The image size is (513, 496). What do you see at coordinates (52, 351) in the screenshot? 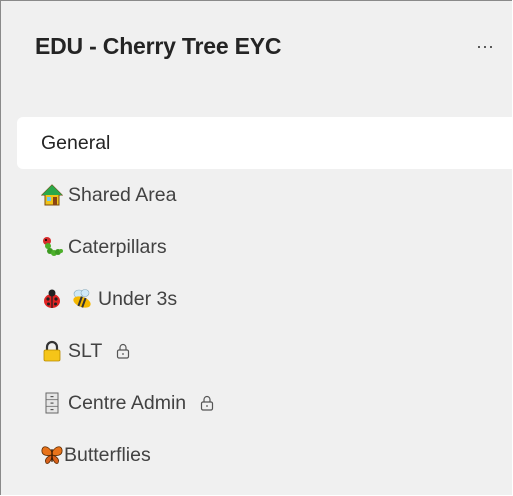
I see `padlock-emoji-icon` at bounding box center [52, 351].